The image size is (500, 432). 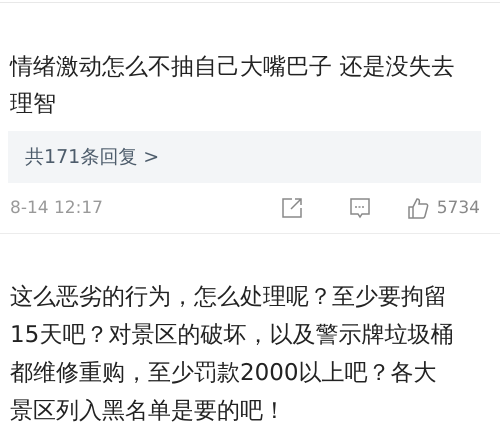 What do you see at coordinates (417, 208) in the screenshot?
I see `thumbs-up-icon` at bounding box center [417, 208].